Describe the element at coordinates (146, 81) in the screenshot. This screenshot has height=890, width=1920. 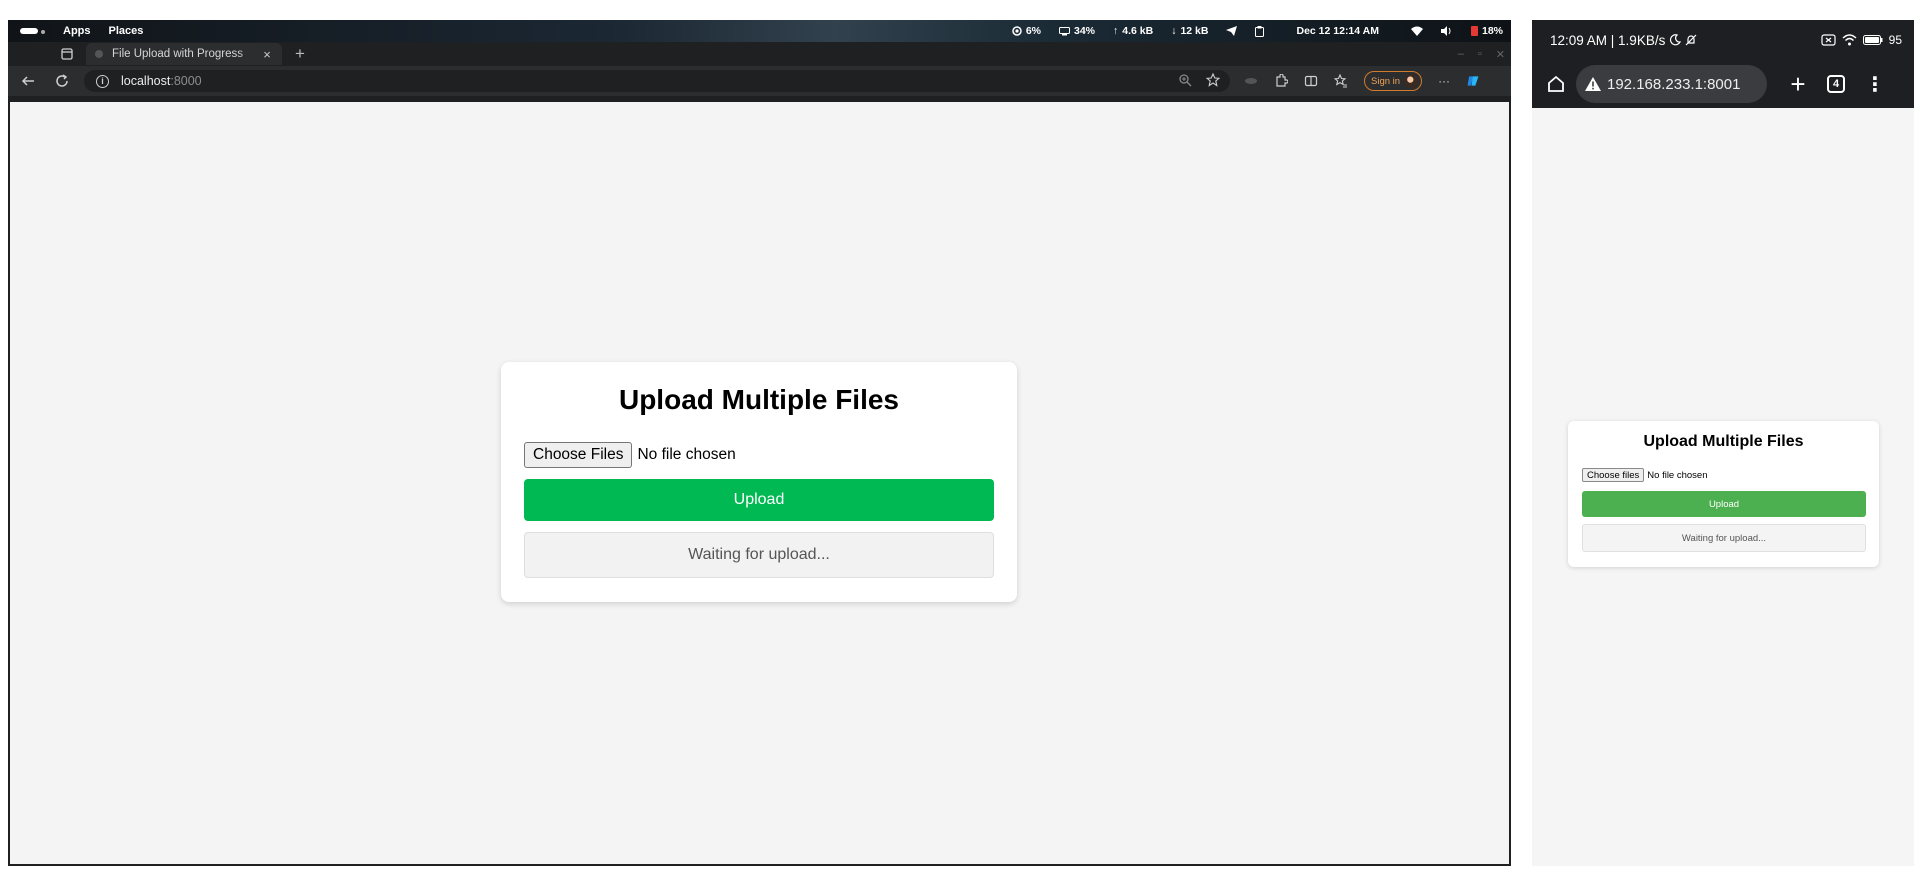
I see `url-host: localhost` at that location.